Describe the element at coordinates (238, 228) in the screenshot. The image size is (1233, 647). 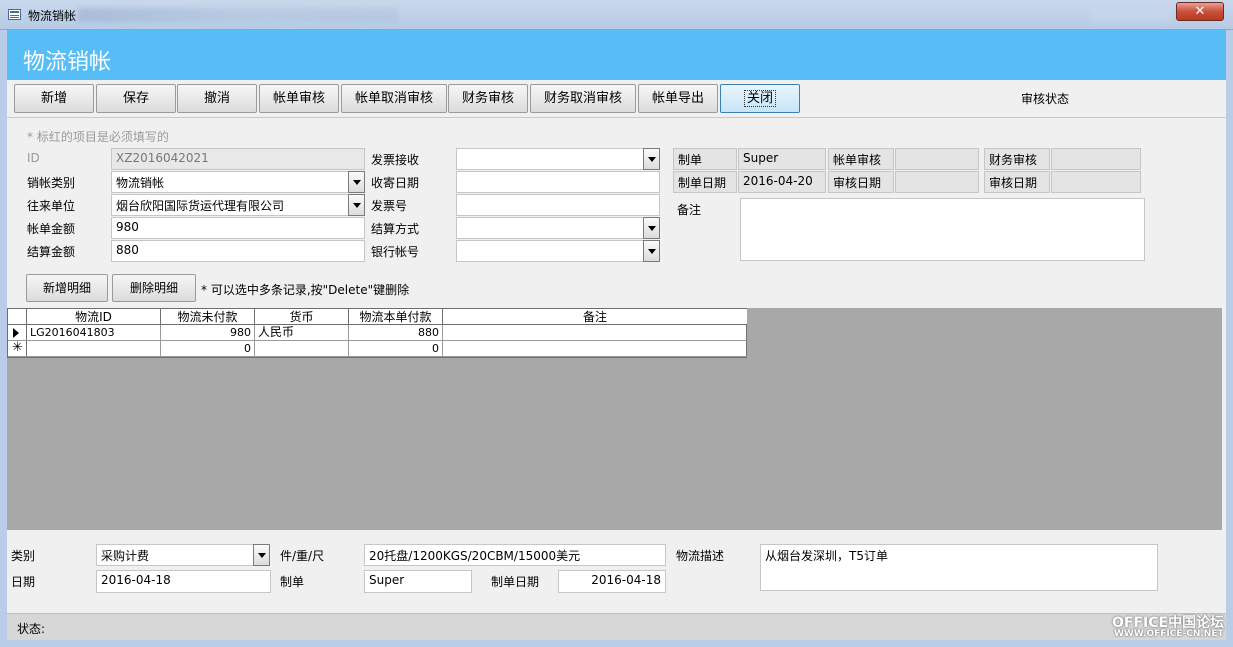
I see `bill-amount-field: 980` at that location.